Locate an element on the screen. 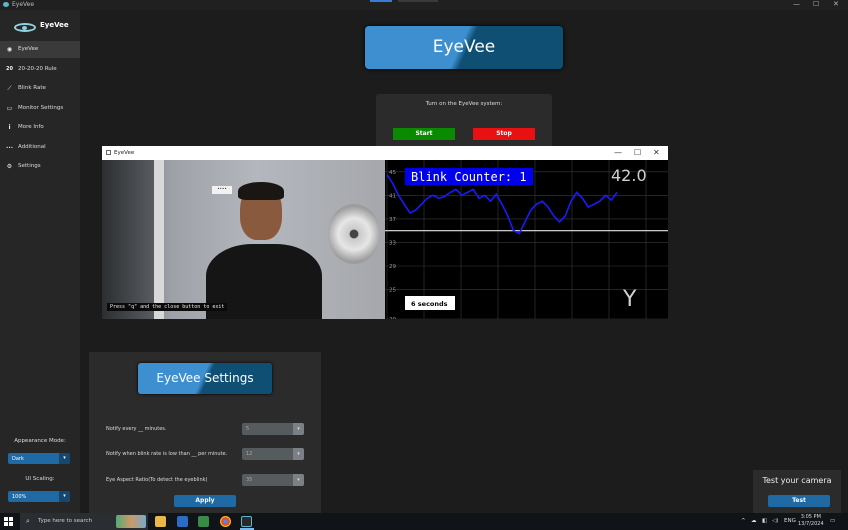 Image resolution: width=848 pixels, height=530 pixels. sidebar-item-label: Blink Rate is located at coordinates (32, 88).